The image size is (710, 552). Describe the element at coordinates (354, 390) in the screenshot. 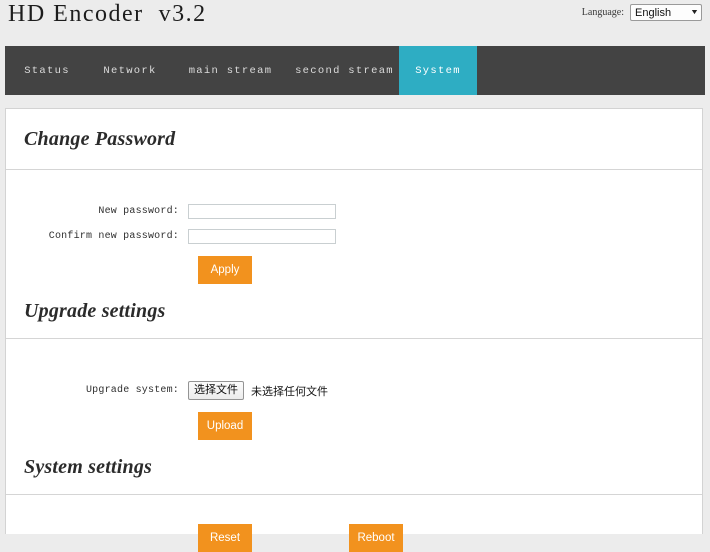

I see `upgrade-system-row: Upgrade system: 选择文件 未选择任何文件` at that location.